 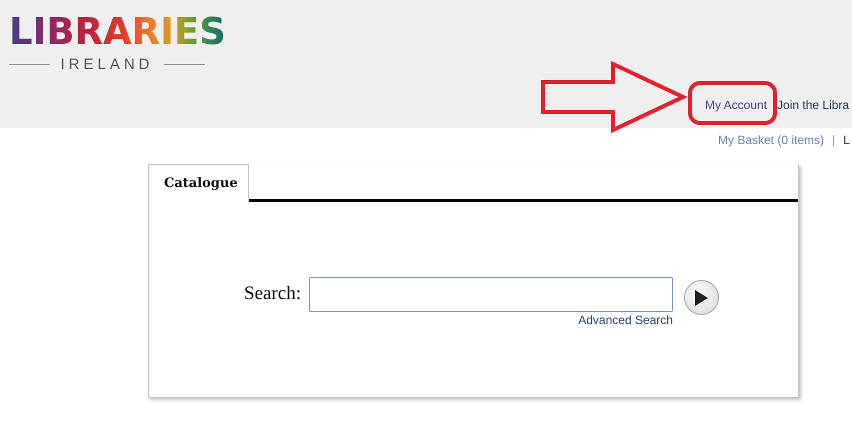 What do you see at coordinates (813, 105) in the screenshot?
I see `header-link: Join the Libra` at bounding box center [813, 105].